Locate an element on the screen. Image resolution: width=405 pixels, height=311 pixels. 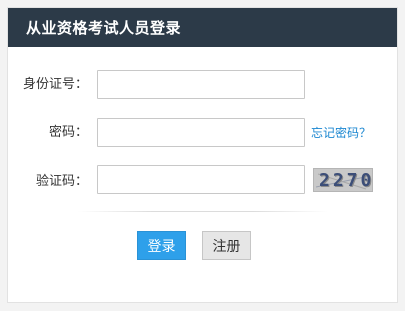
captcha-label: 验证码： is located at coordinates (61, 181).